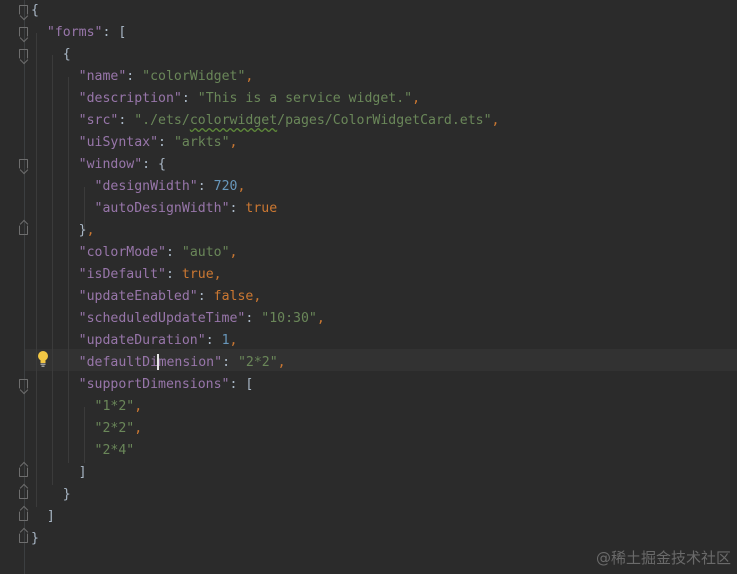  Describe the element at coordinates (261, 208) in the screenshot. I see `code-token: true` at that location.